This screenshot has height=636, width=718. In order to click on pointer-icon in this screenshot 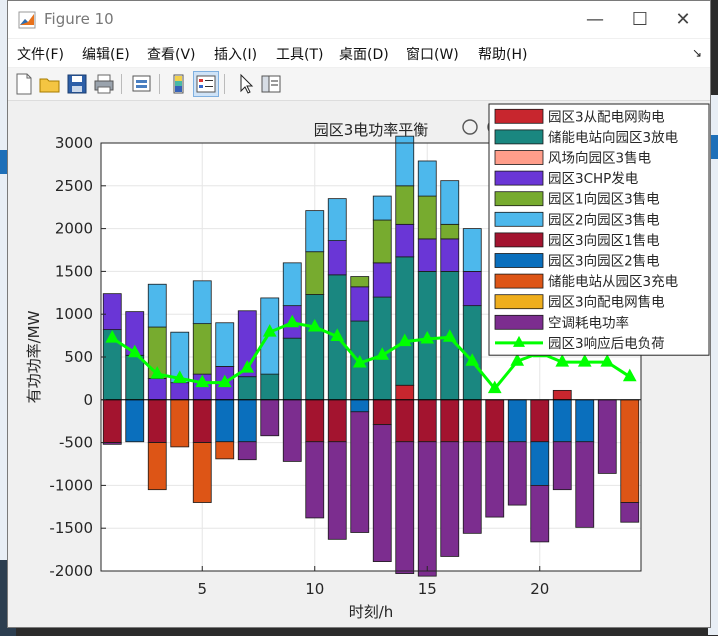, I will do `click(245, 84)`.